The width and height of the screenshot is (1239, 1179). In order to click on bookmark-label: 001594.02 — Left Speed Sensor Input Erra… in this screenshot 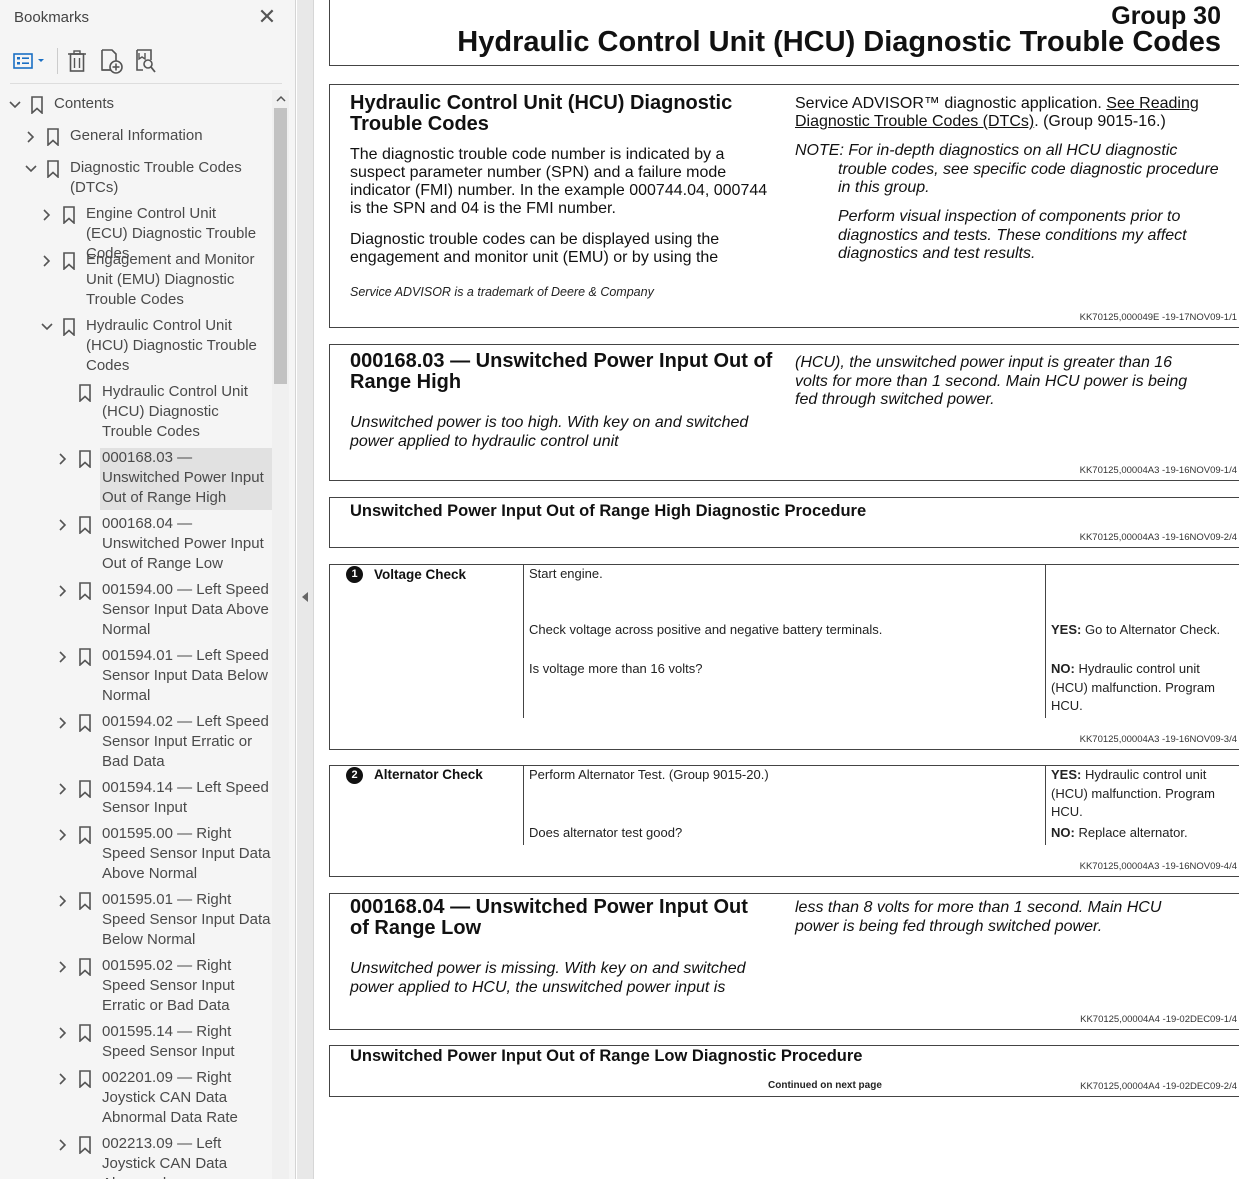, I will do `click(185, 741)`.